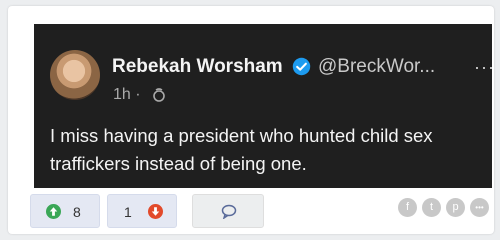  What do you see at coordinates (128, 212) in the screenshot?
I see `downvote-count: 1` at bounding box center [128, 212].